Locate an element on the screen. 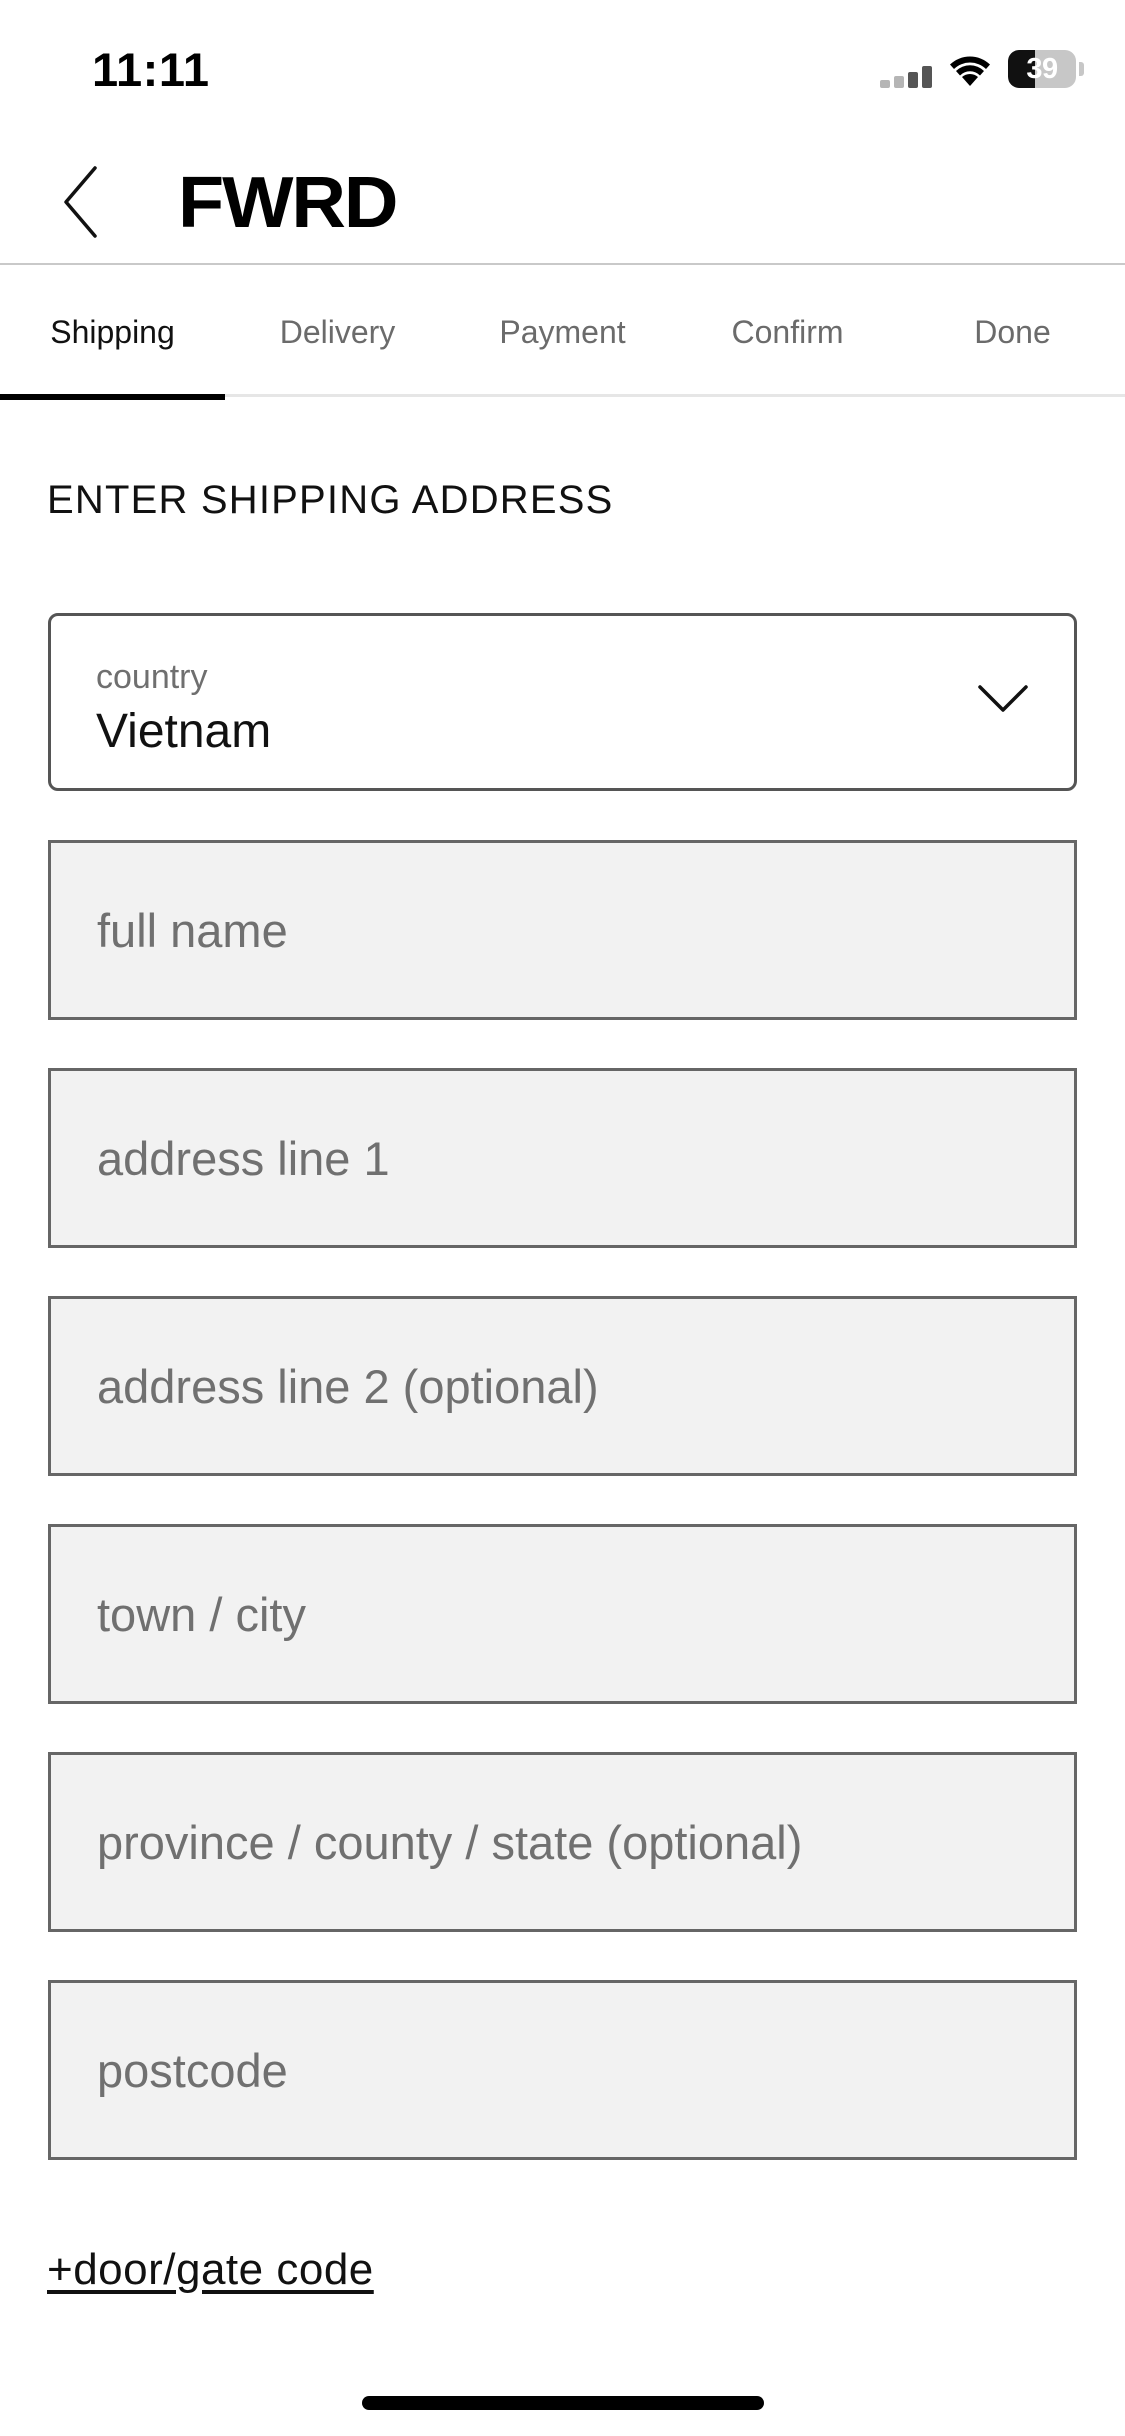 The image size is (1125, 2436). province-field is located at coordinates (562, 1842).